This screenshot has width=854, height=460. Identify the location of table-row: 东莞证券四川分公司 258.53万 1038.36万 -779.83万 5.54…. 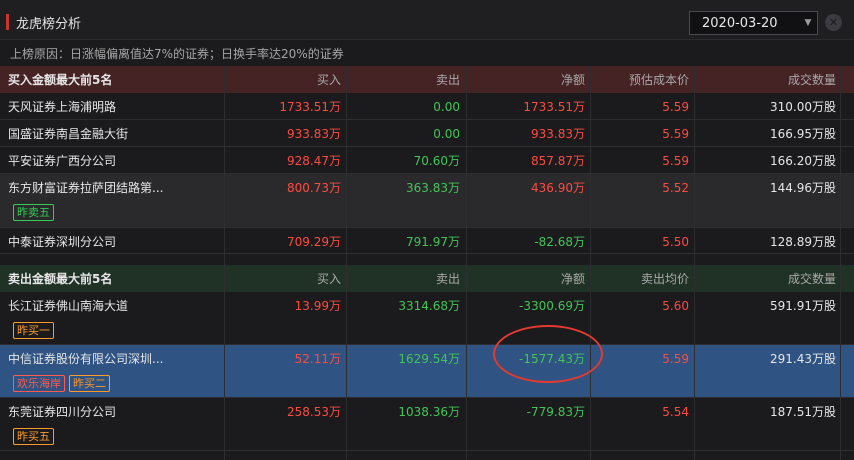
(427, 424).